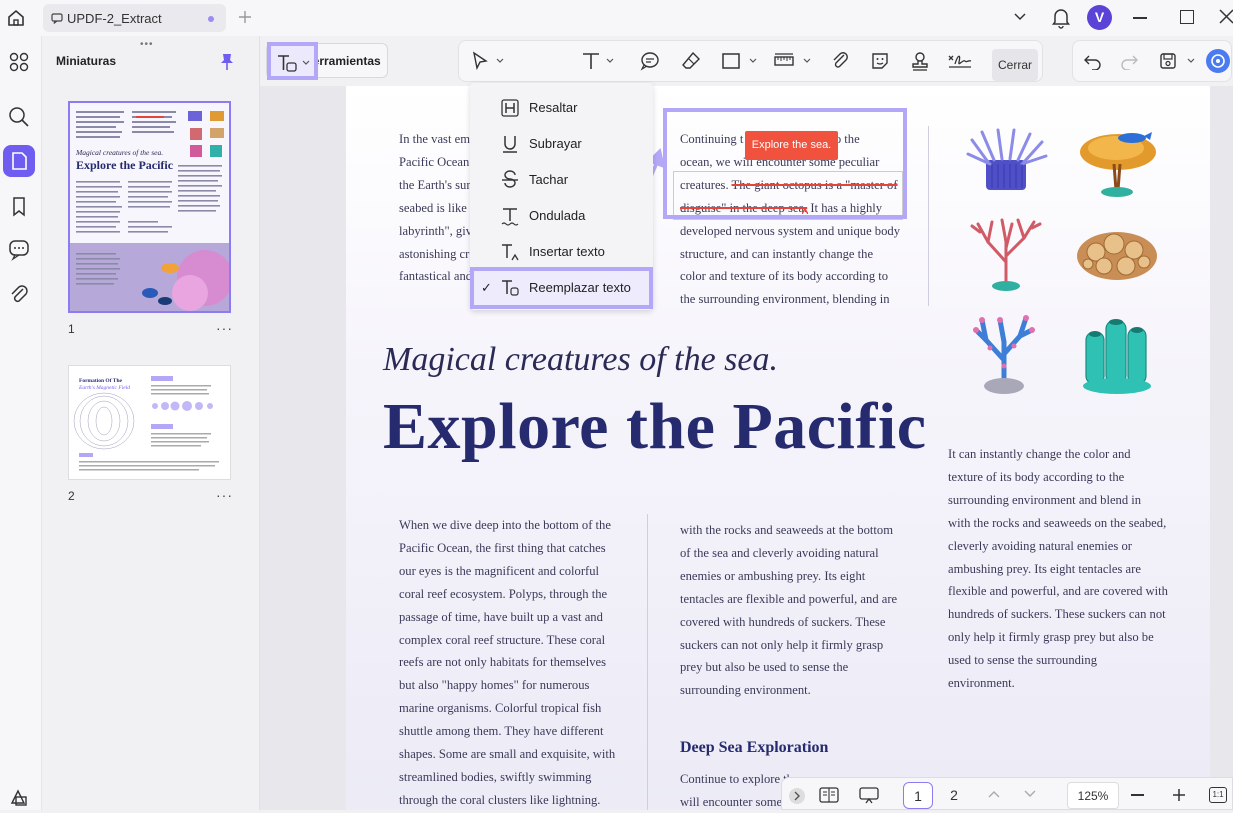 The image size is (1233, 813). I want to click on signature-icon, so click(959, 61).